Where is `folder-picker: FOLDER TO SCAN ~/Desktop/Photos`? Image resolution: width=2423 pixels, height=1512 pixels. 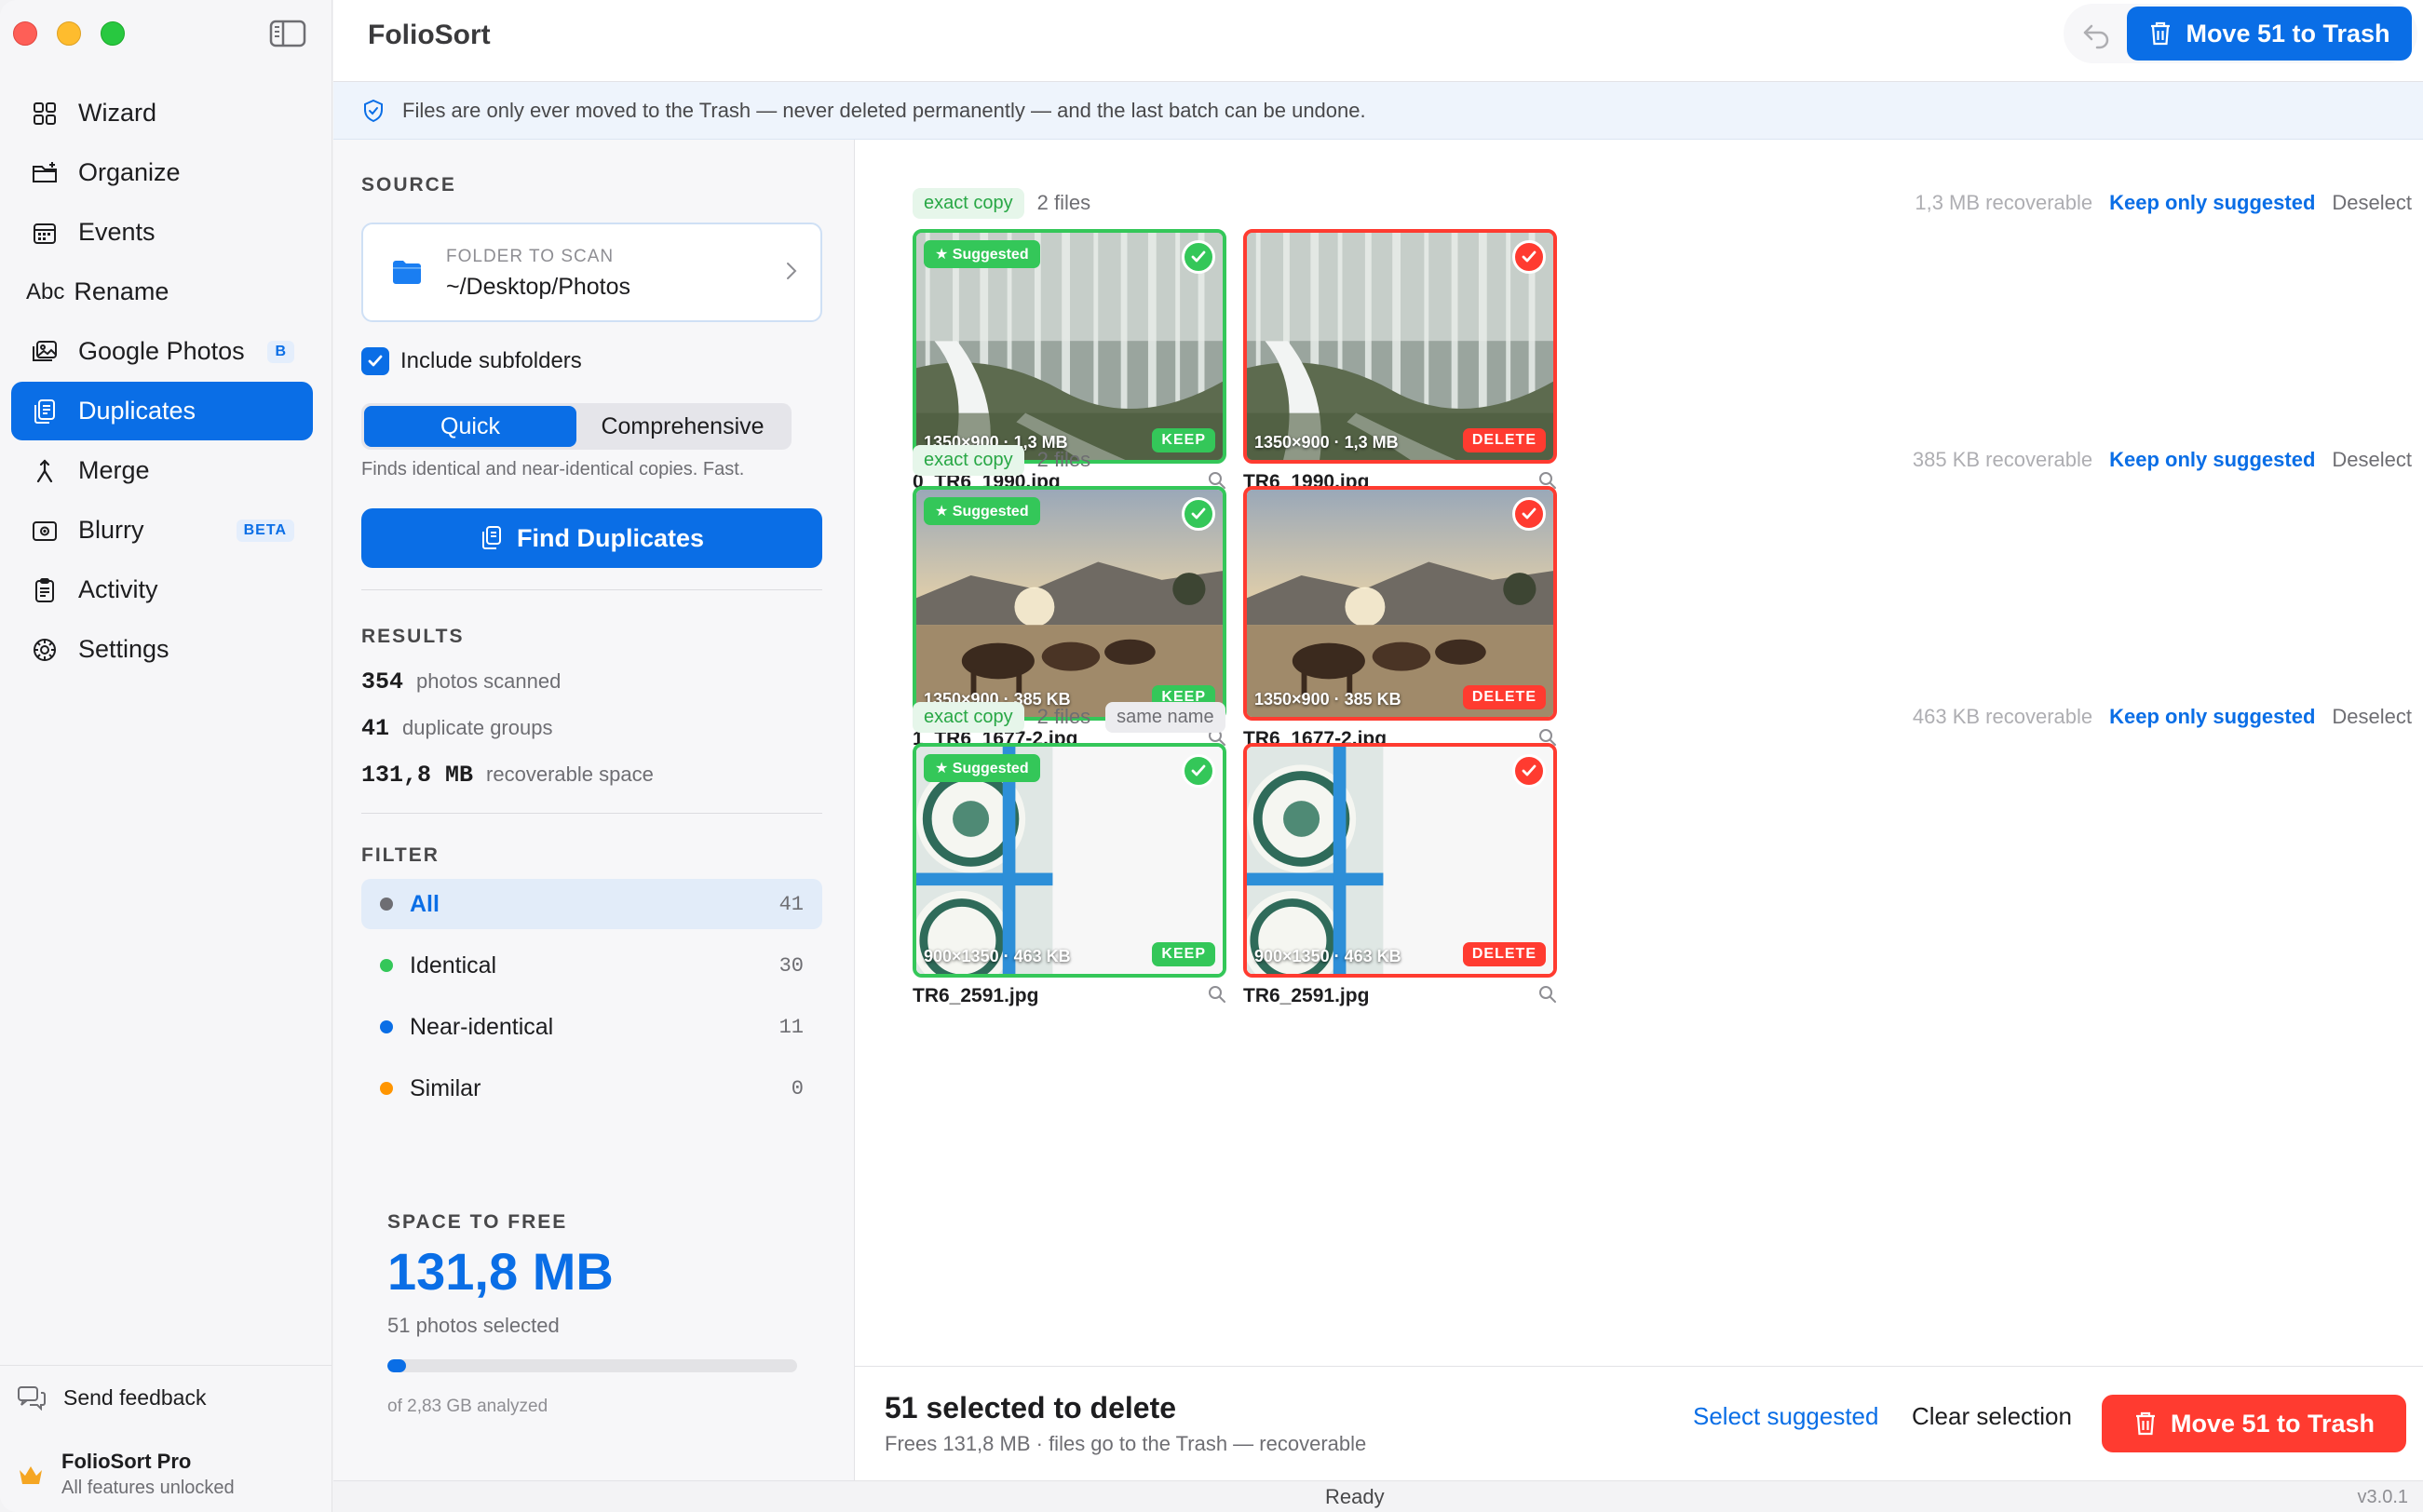
folder-picker: FOLDER TO SCAN ~/Desktop/Photos is located at coordinates (591, 272).